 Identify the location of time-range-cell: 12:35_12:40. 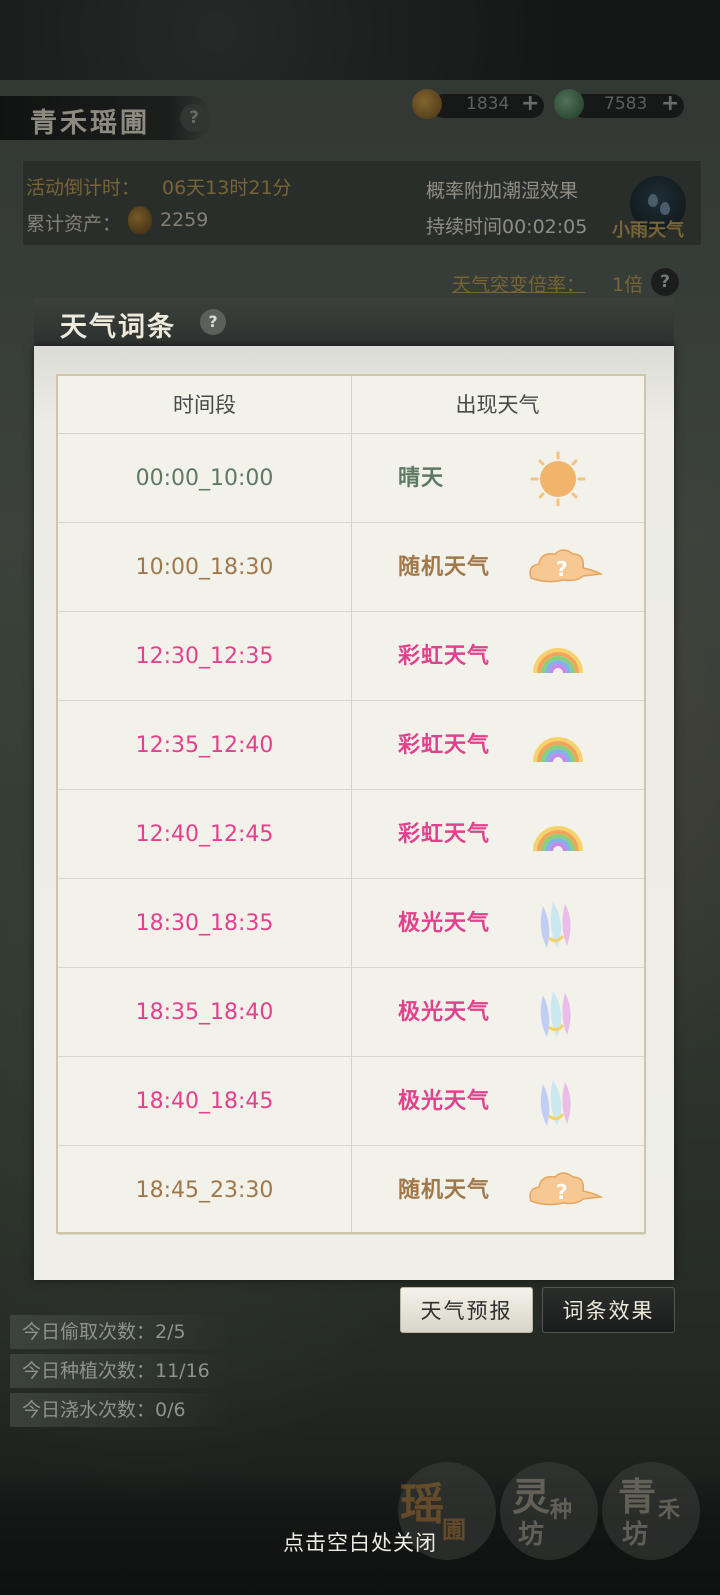
(204, 745).